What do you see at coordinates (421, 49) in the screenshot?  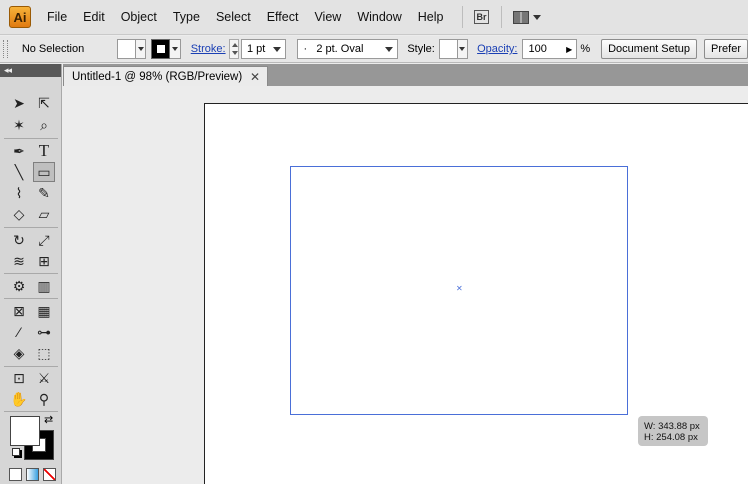 I see `style-label: Style:` at bounding box center [421, 49].